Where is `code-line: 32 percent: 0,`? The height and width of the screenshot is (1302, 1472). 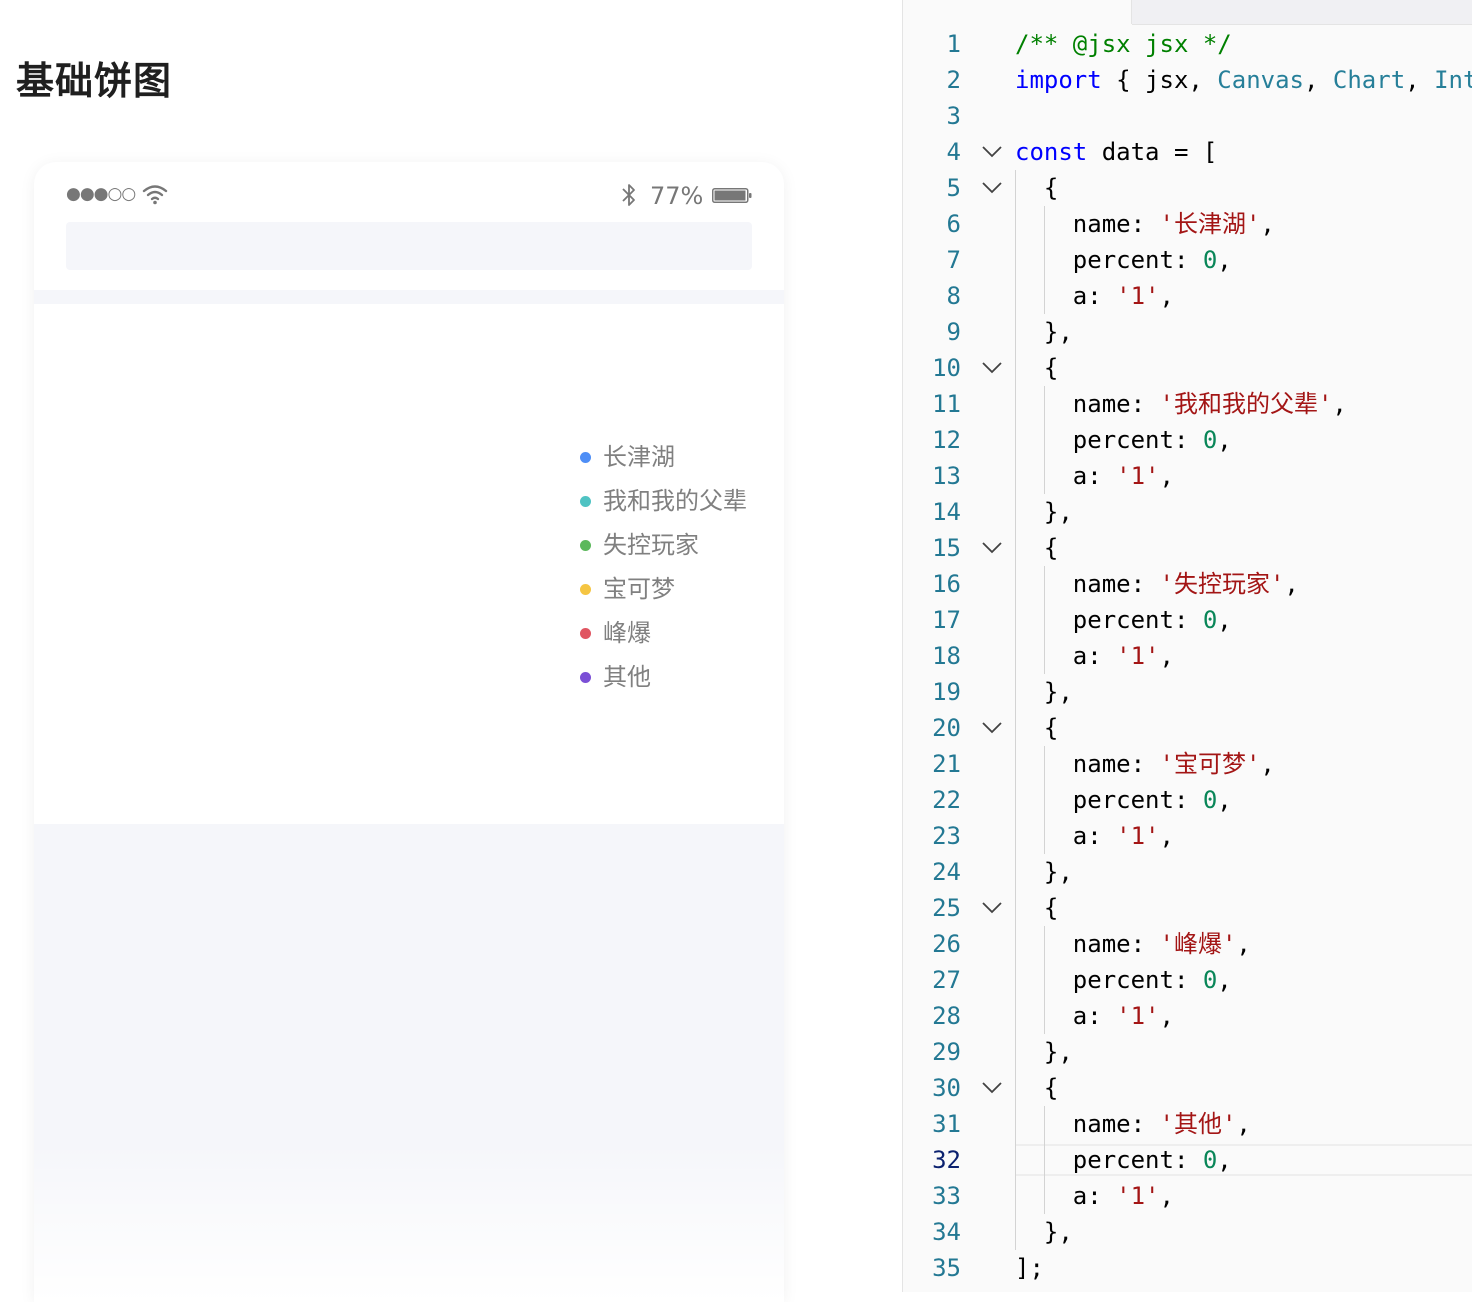 code-line: 32 percent: 0, is located at coordinates (1187, 1160).